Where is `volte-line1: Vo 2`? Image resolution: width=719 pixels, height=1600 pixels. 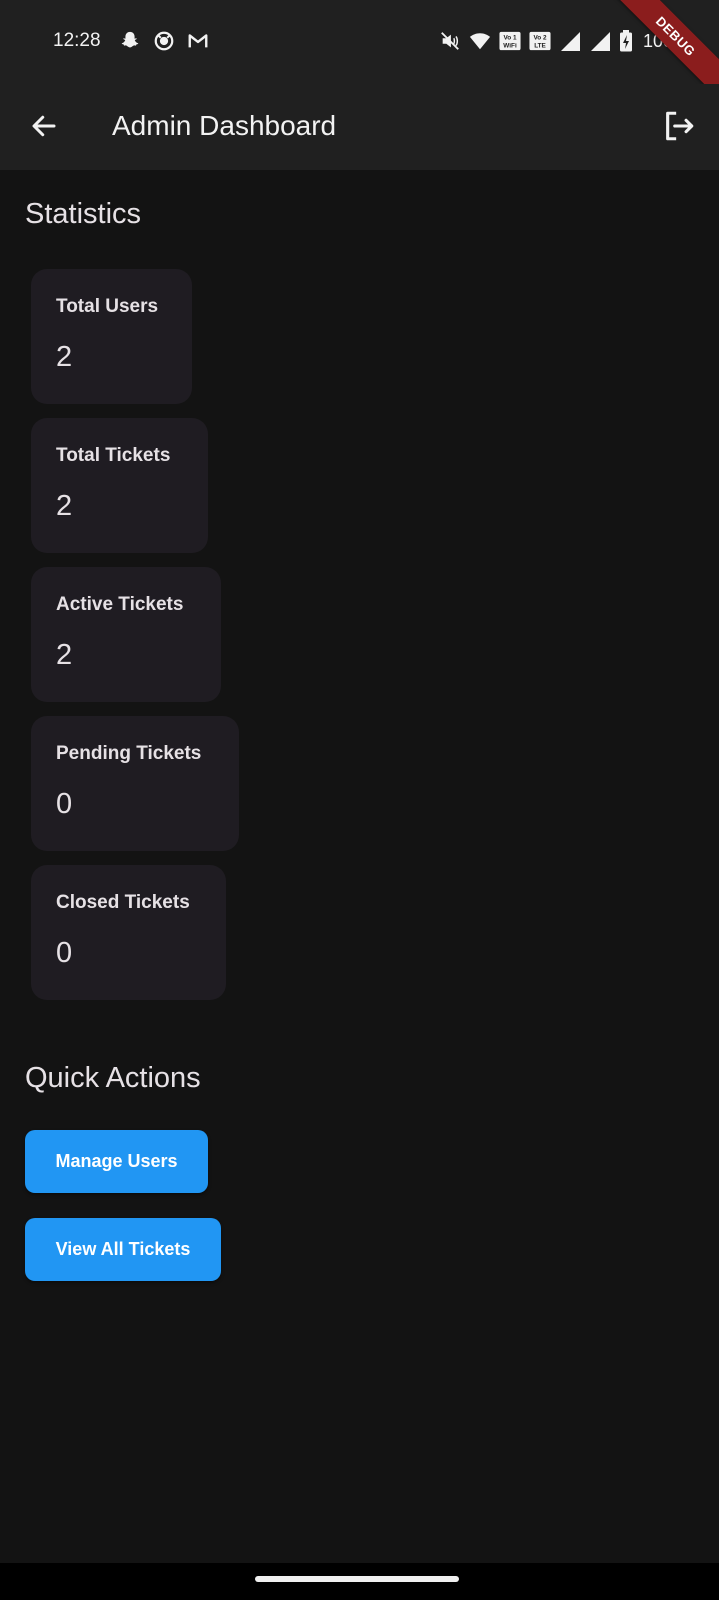 volte-line1: Vo 2 is located at coordinates (539, 38).